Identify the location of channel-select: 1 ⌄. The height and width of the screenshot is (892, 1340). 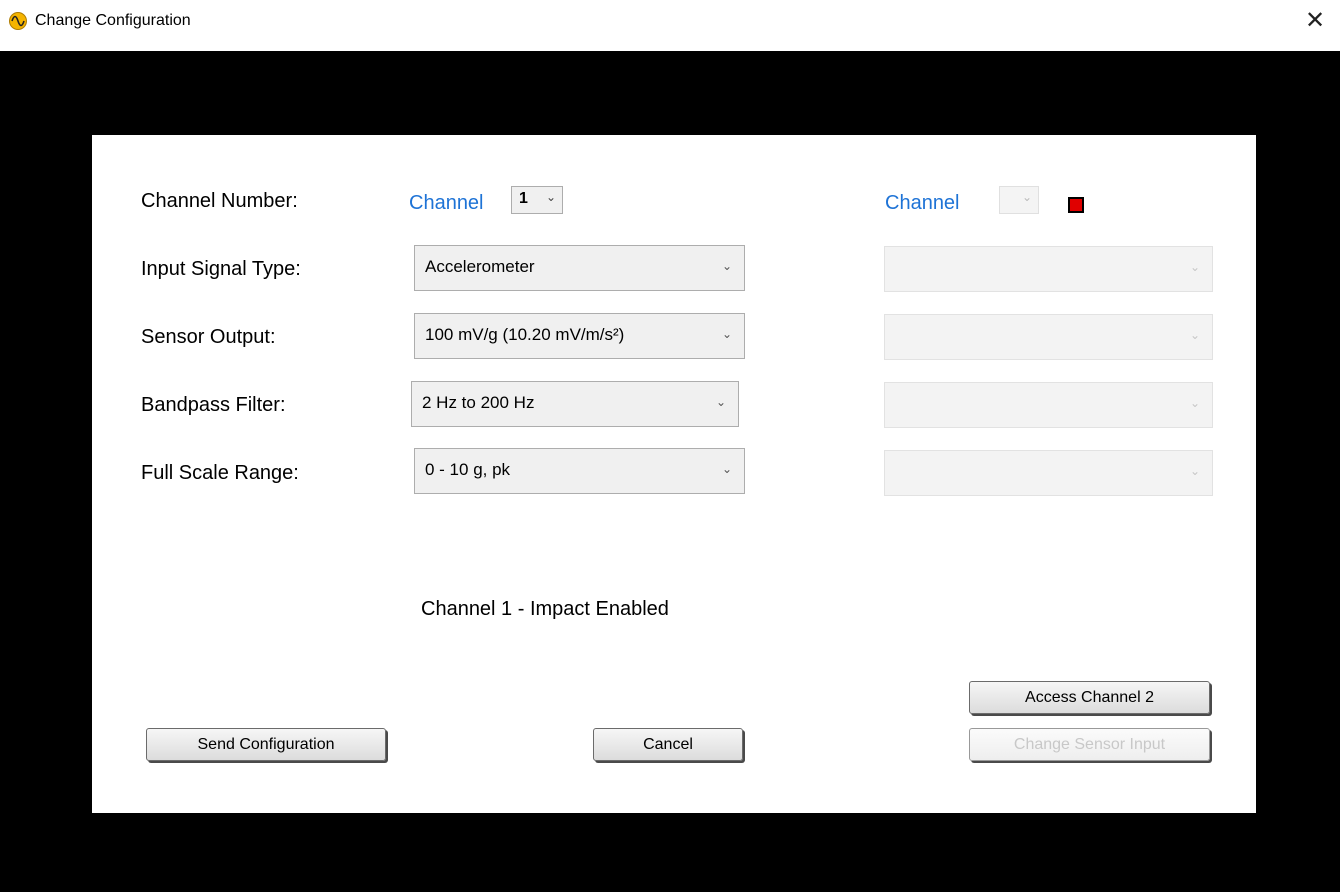
(537, 200).